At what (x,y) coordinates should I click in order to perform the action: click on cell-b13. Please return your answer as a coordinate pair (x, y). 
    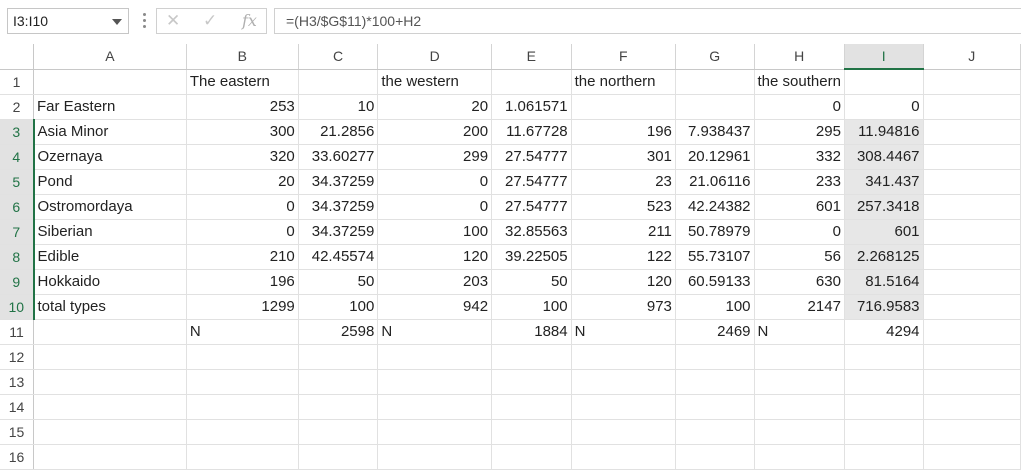
    Looking at the image, I should click on (242, 382).